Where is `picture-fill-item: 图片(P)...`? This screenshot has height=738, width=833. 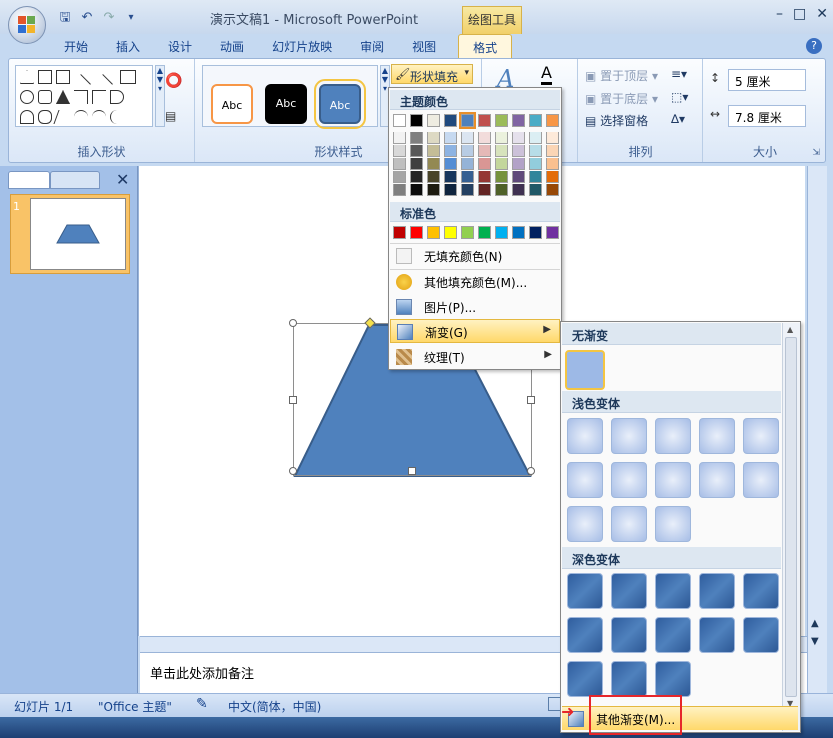 picture-fill-item: 图片(P)... is located at coordinates (475, 307).